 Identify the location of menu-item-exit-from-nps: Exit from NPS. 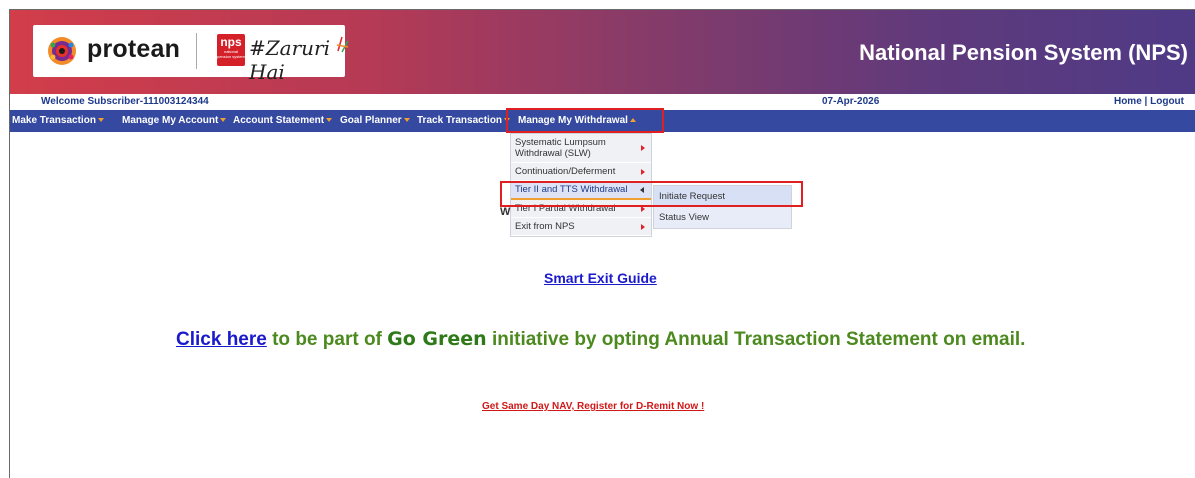
(581, 227).